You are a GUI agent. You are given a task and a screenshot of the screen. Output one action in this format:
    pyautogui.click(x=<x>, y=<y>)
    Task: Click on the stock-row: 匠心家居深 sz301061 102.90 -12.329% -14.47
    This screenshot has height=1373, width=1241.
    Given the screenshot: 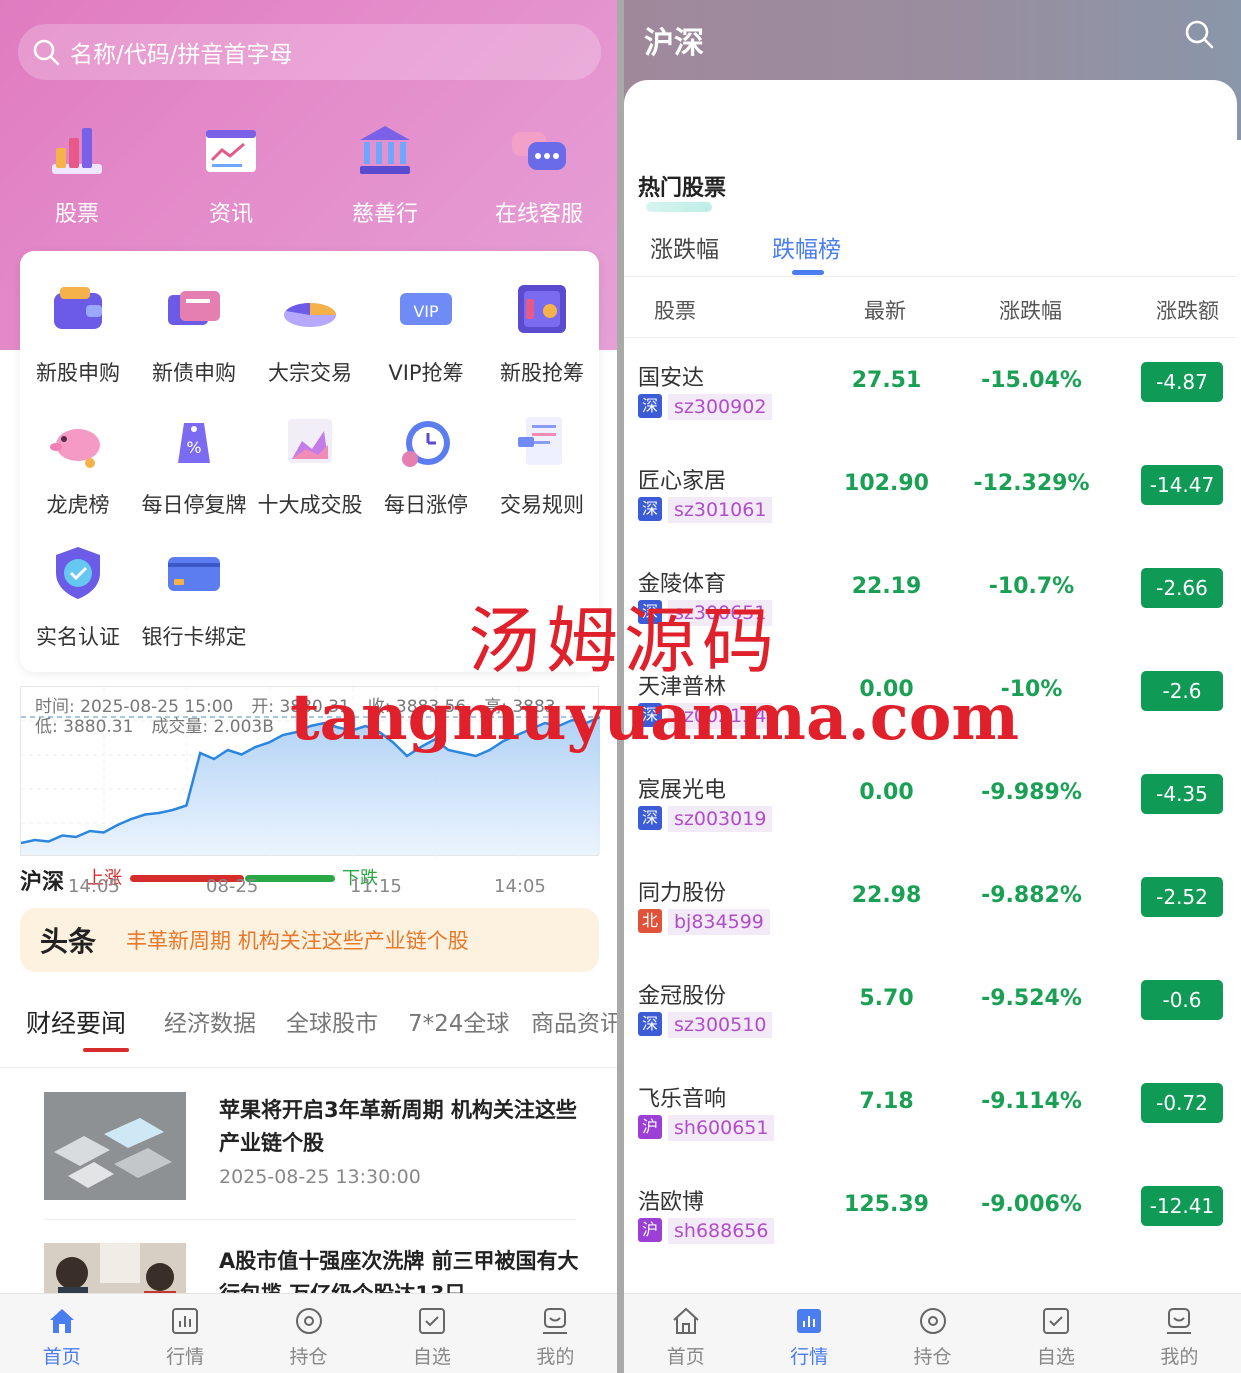 What is the action you would take?
    pyautogui.click(x=930, y=492)
    